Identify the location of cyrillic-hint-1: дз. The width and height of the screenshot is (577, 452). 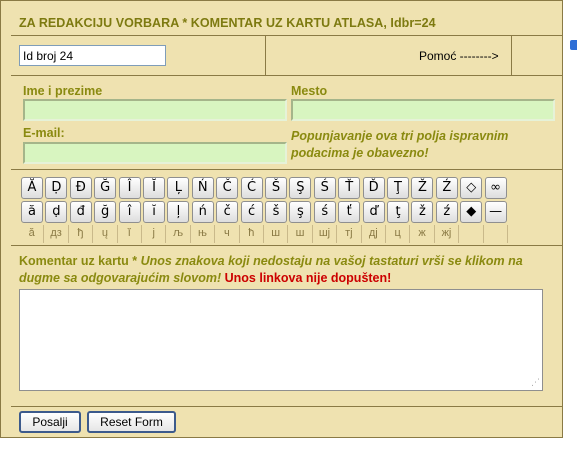
(56, 234).